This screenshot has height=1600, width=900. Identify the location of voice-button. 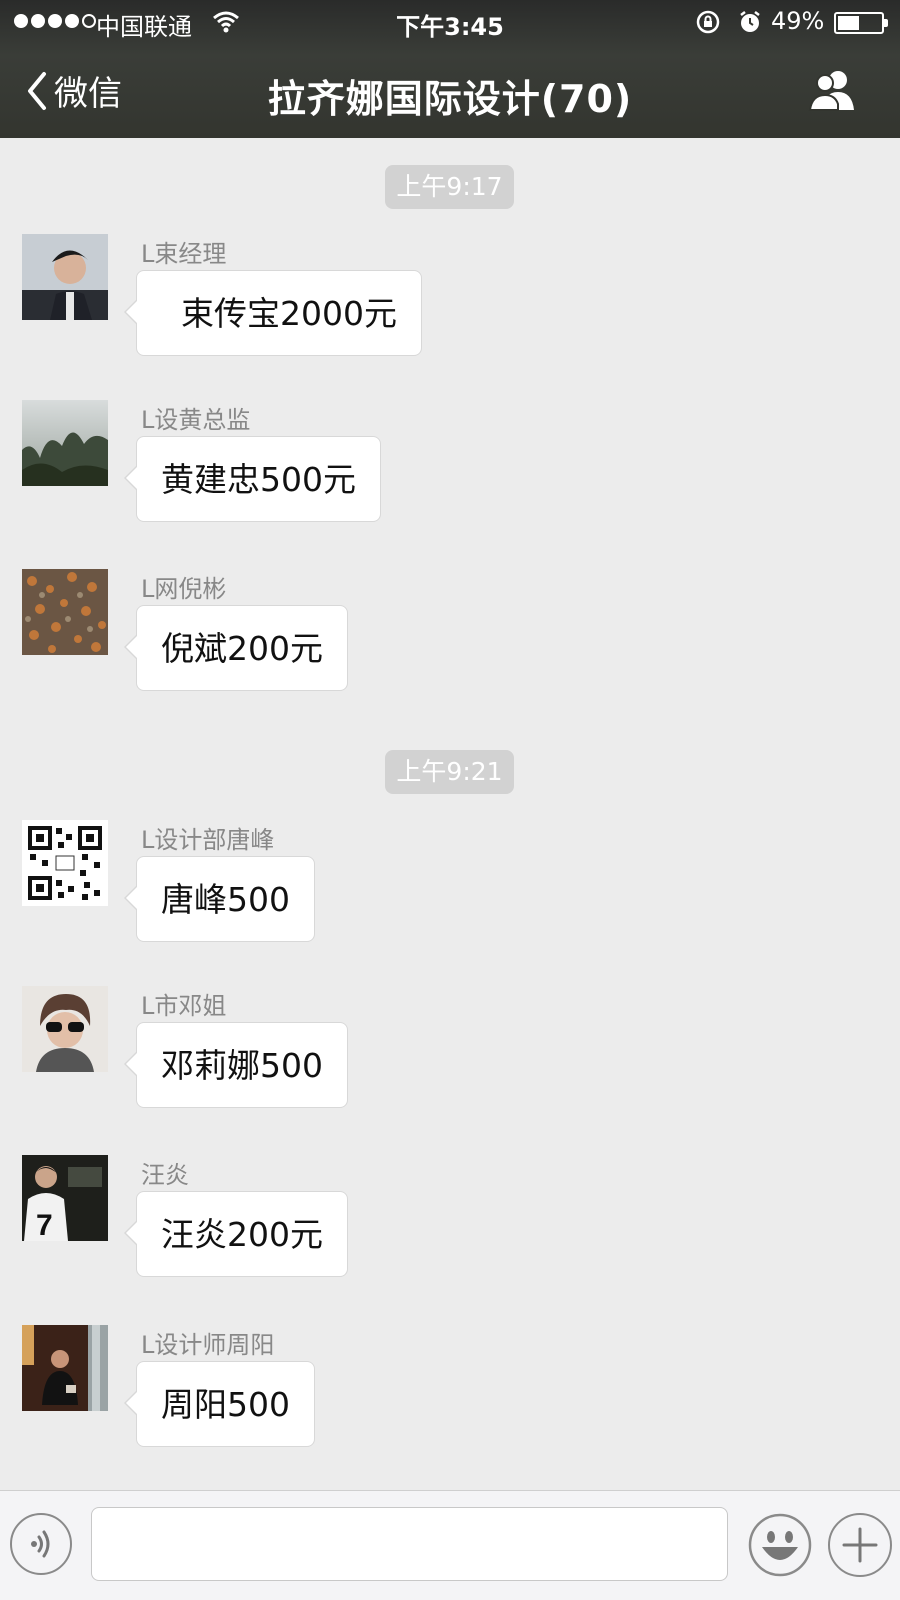
(41, 1544).